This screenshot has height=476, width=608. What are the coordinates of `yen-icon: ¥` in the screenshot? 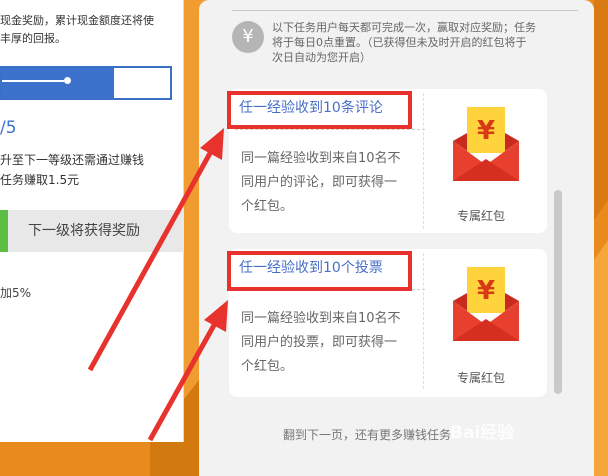 It's located at (248, 37).